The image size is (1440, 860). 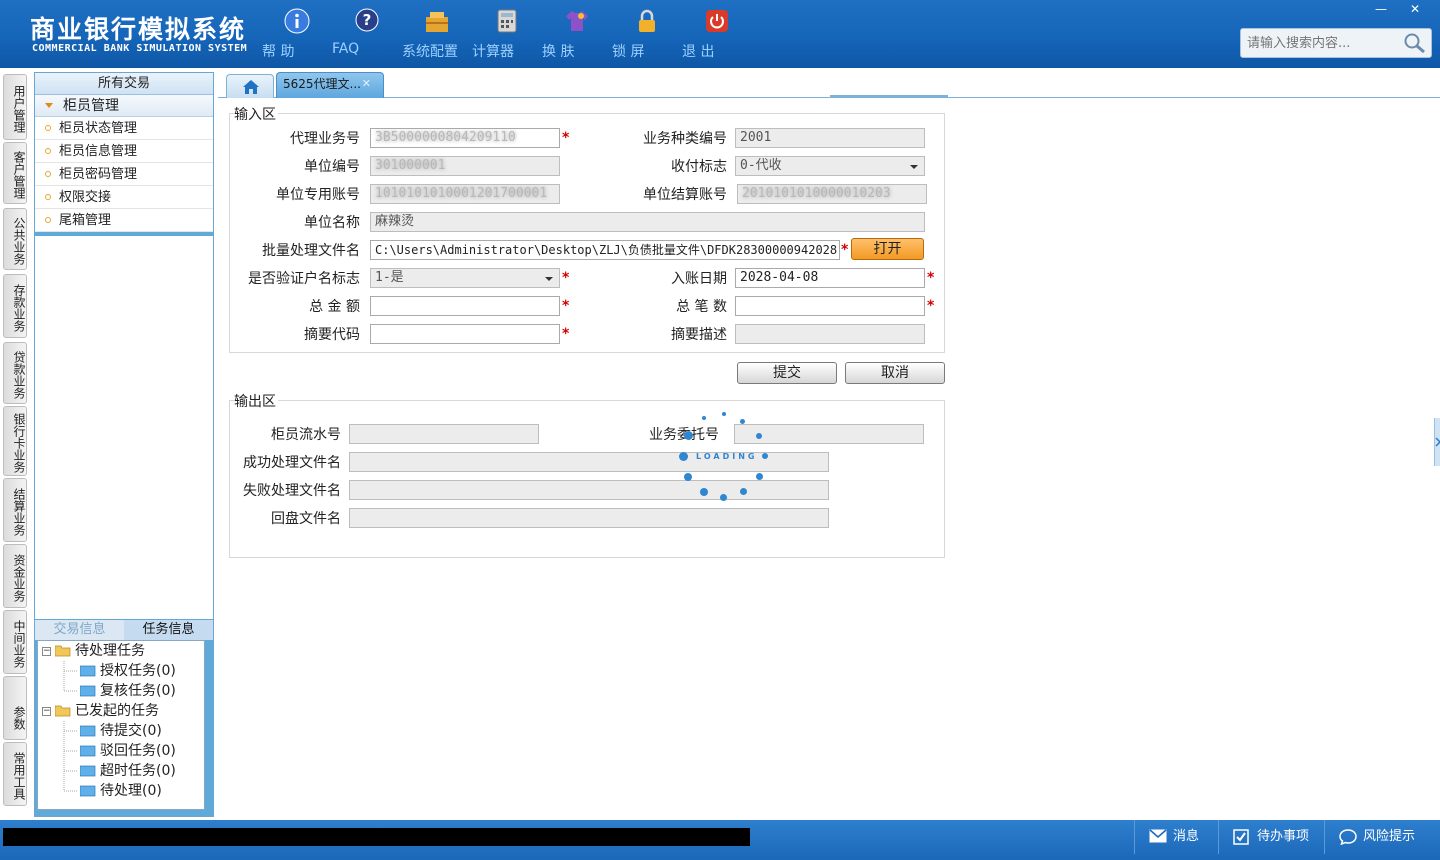 What do you see at coordinates (128, 771) in the screenshot?
I see `tree-node-timeout: 超时任务(0)` at bounding box center [128, 771].